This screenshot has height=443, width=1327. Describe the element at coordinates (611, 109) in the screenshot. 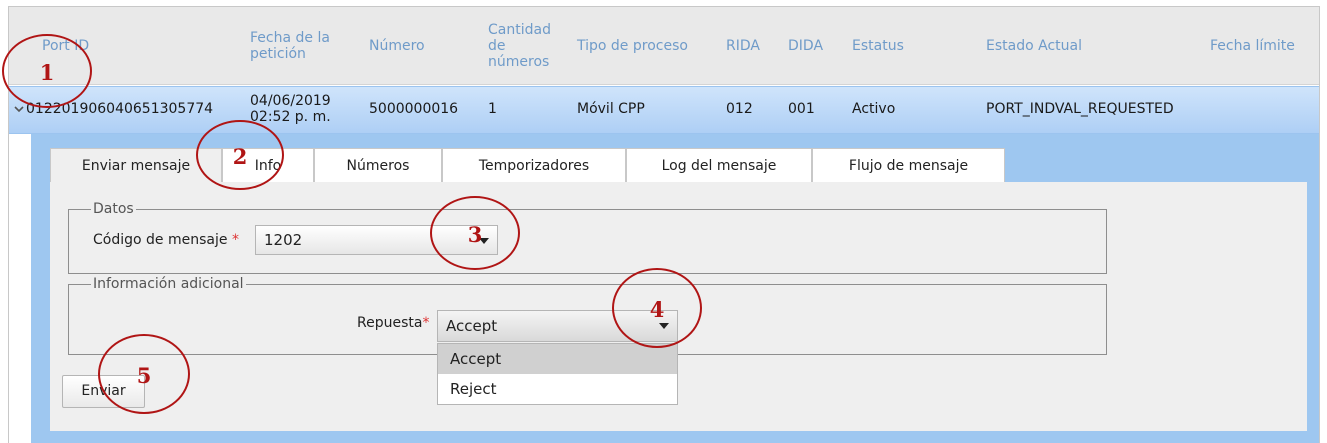

I see `cell-tipo-proceso: Móvil CPP` at that location.